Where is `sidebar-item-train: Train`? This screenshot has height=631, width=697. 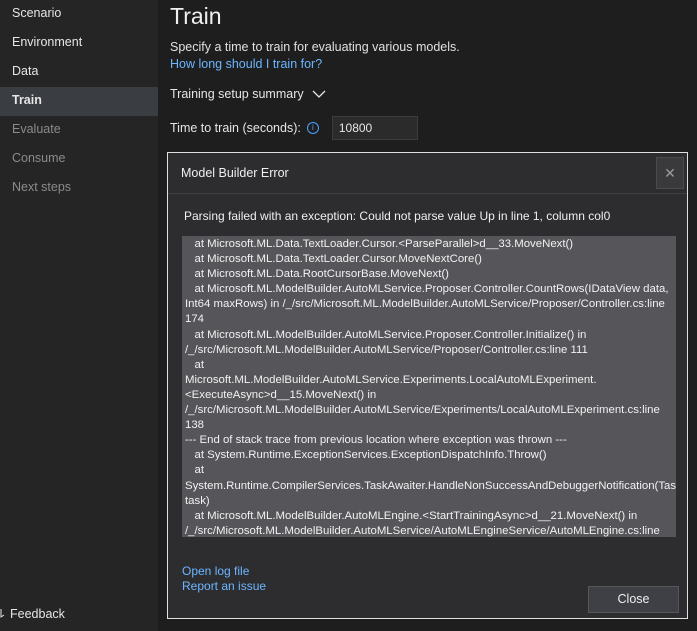
sidebar-item-train: Train is located at coordinates (79, 101).